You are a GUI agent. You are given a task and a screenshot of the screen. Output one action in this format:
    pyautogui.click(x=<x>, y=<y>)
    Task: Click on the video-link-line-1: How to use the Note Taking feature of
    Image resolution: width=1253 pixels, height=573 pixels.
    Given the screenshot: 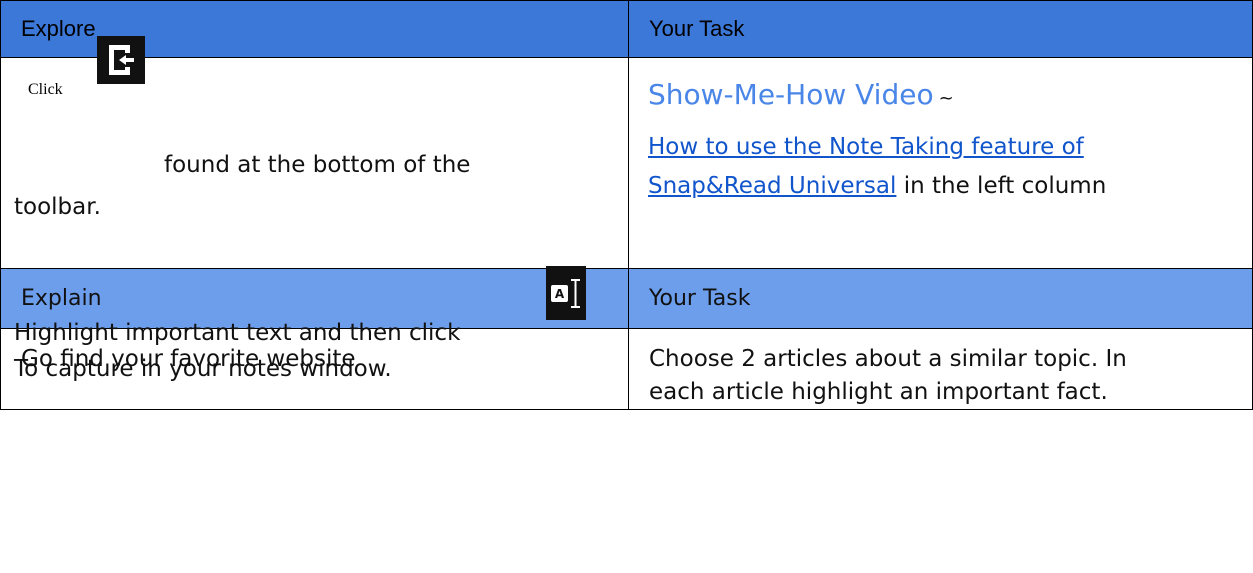 What is the action you would take?
    pyautogui.click(x=866, y=147)
    